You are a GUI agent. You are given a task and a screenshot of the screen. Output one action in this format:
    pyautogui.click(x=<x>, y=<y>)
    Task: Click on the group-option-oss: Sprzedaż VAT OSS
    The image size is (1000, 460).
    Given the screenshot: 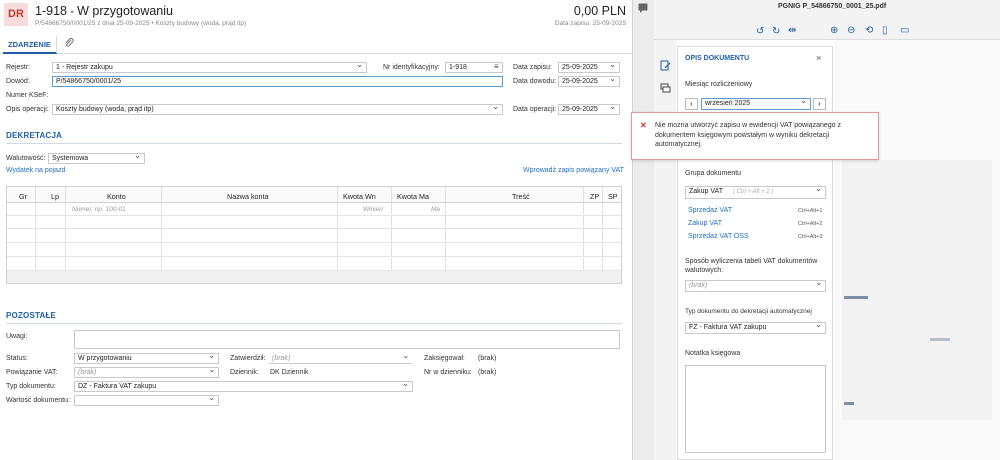 What is the action you would take?
    pyautogui.click(x=718, y=236)
    